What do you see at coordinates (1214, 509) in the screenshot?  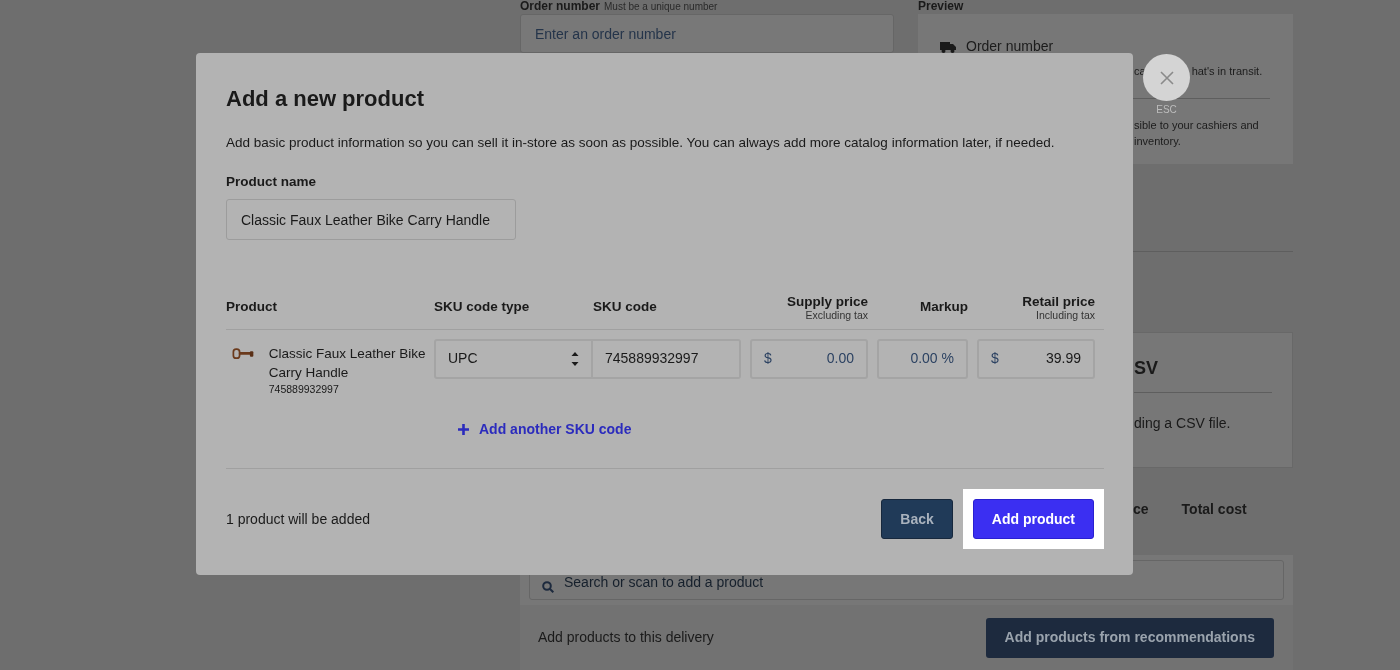 I see `column-header: Total cost` at bounding box center [1214, 509].